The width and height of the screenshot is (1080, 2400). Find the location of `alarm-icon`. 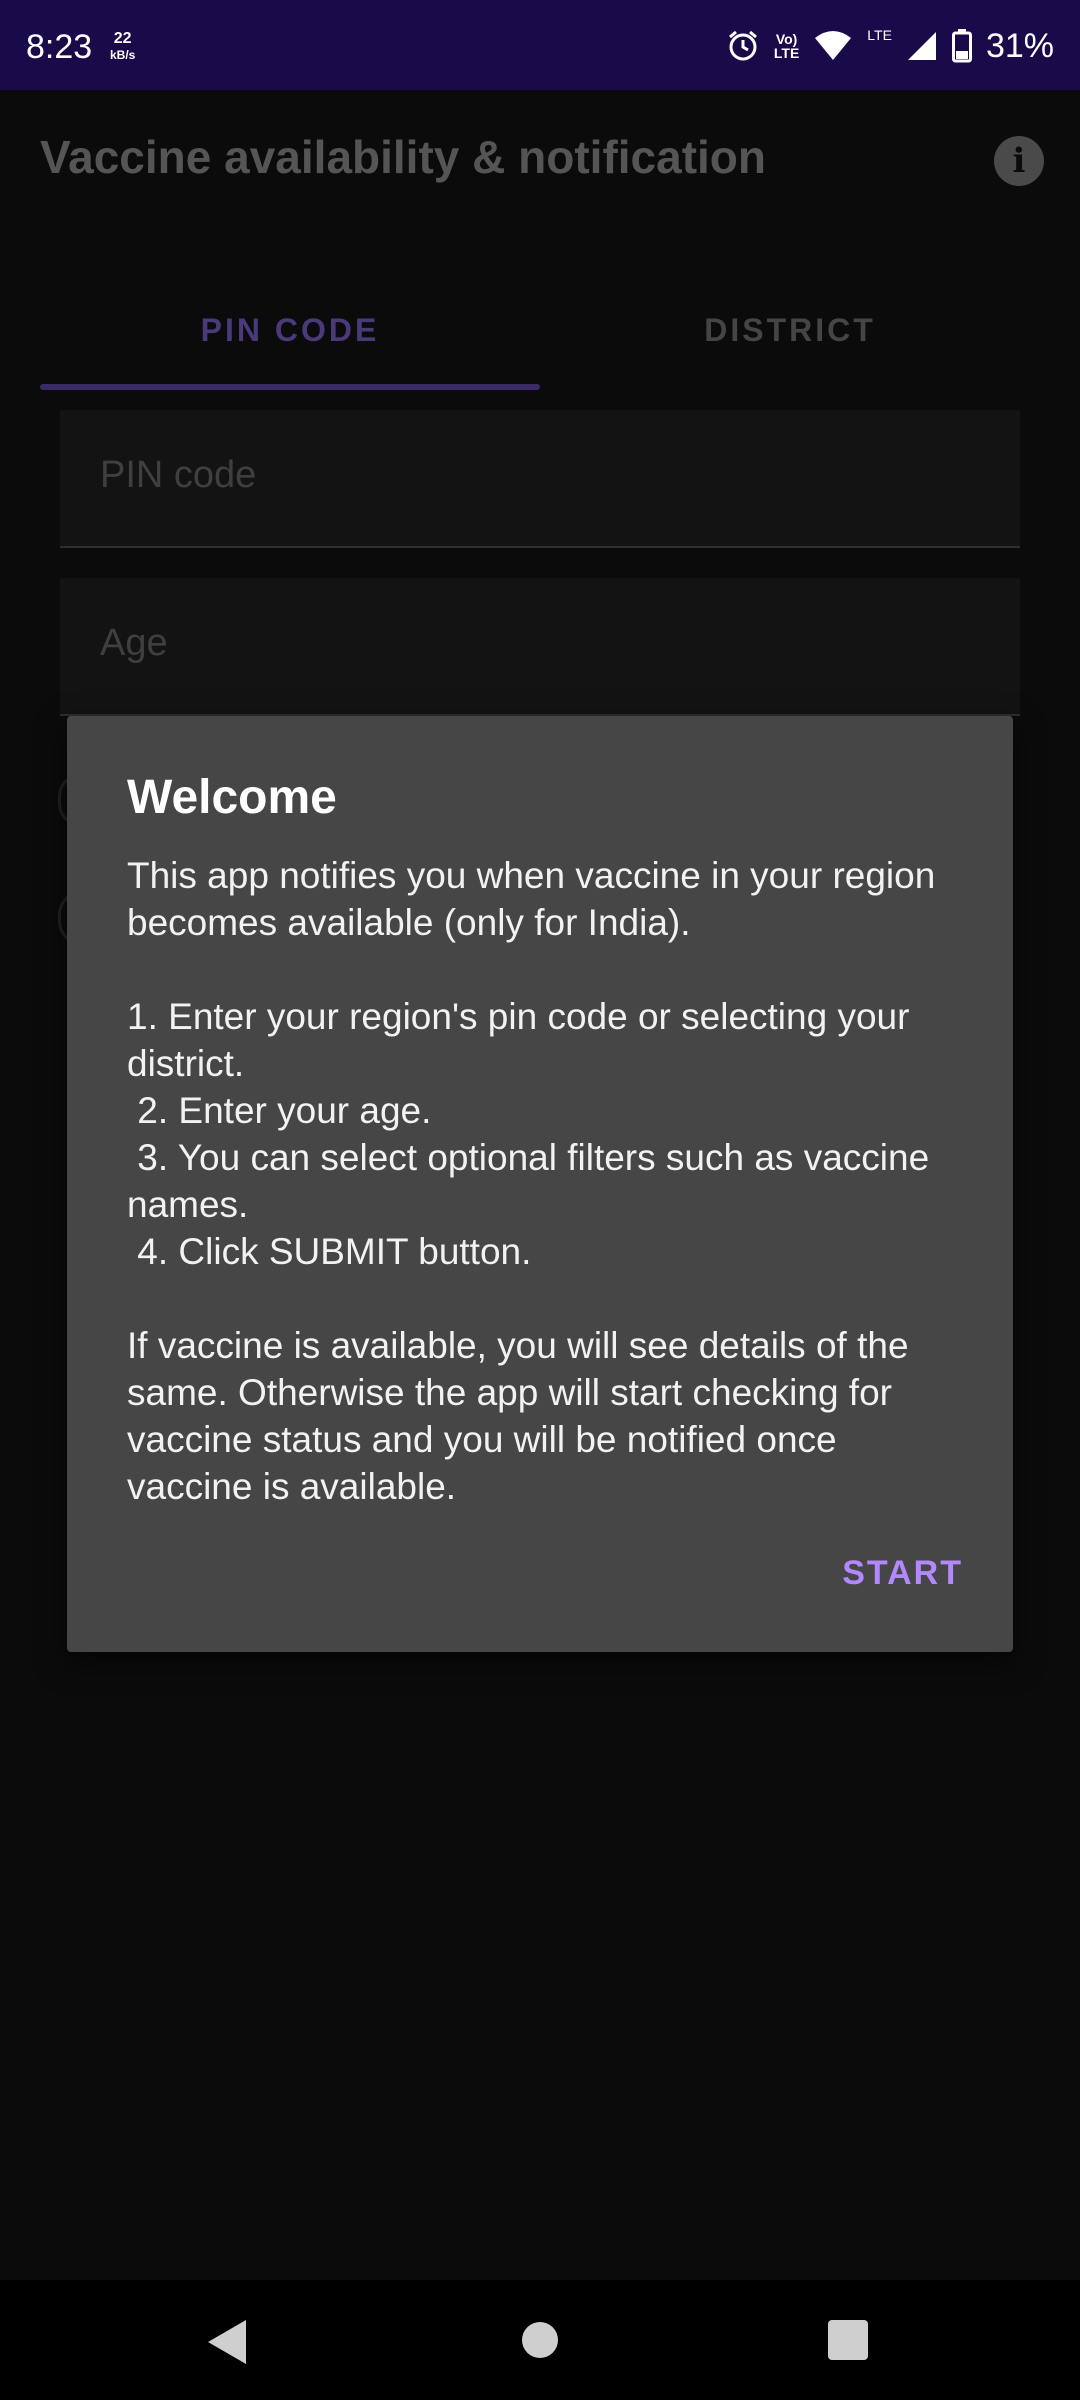

alarm-icon is located at coordinates (742, 45).